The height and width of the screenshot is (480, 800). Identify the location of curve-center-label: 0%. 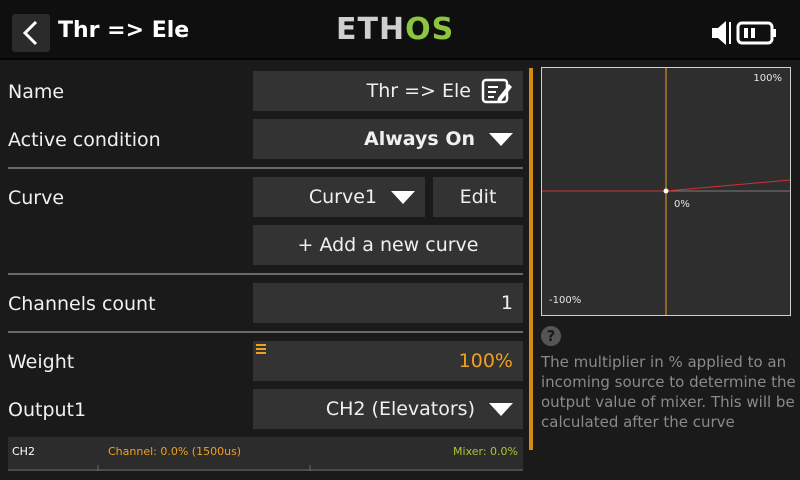
(682, 204).